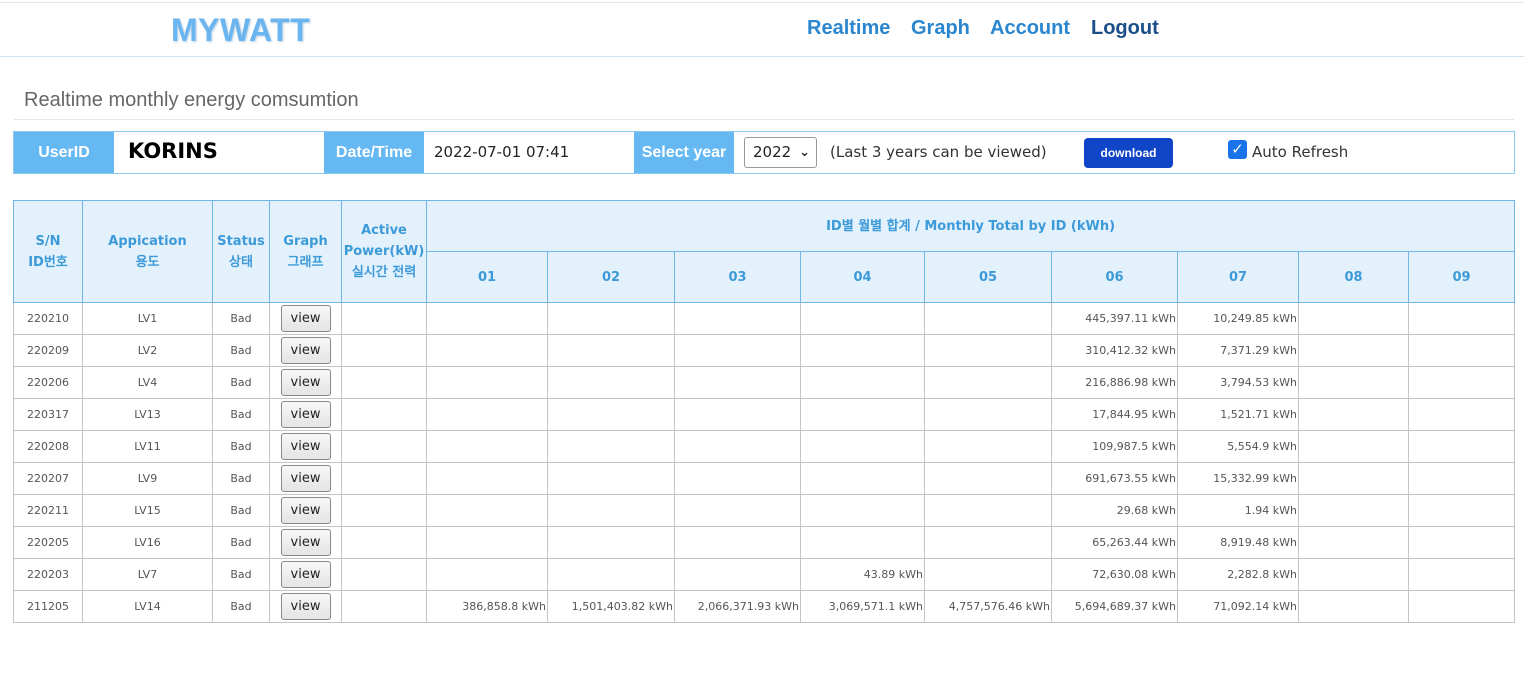 This screenshot has height=696, width=1524. What do you see at coordinates (1125, 28) in the screenshot?
I see `nav-logout: Logout` at bounding box center [1125, 28].